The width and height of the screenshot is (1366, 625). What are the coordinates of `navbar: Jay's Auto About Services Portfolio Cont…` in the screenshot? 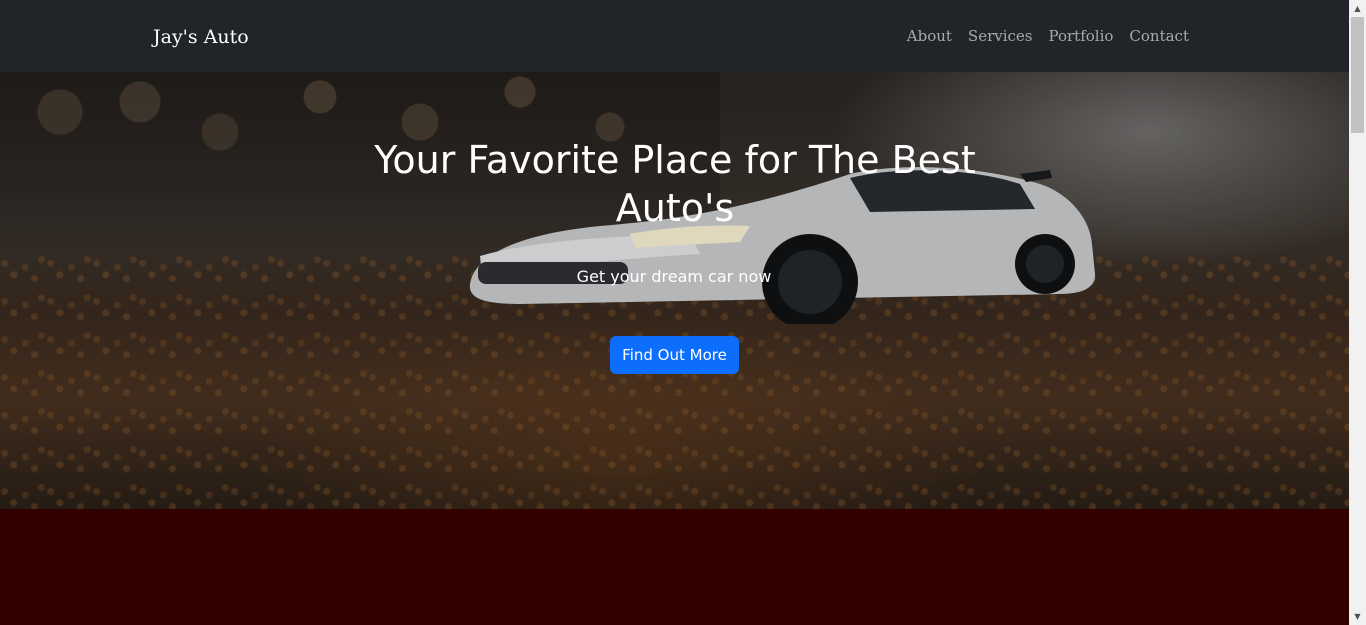 It's located at (674, 36).